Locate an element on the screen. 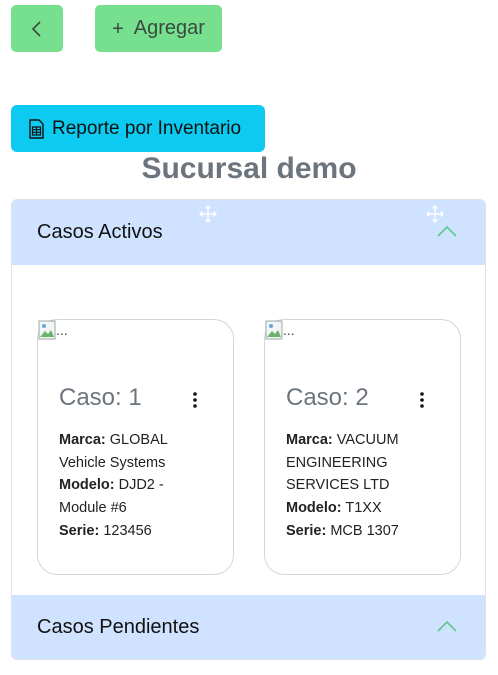 This screenshot has width=498, height=675. add-button-label: Agregar is located at coordinates (169, 28).